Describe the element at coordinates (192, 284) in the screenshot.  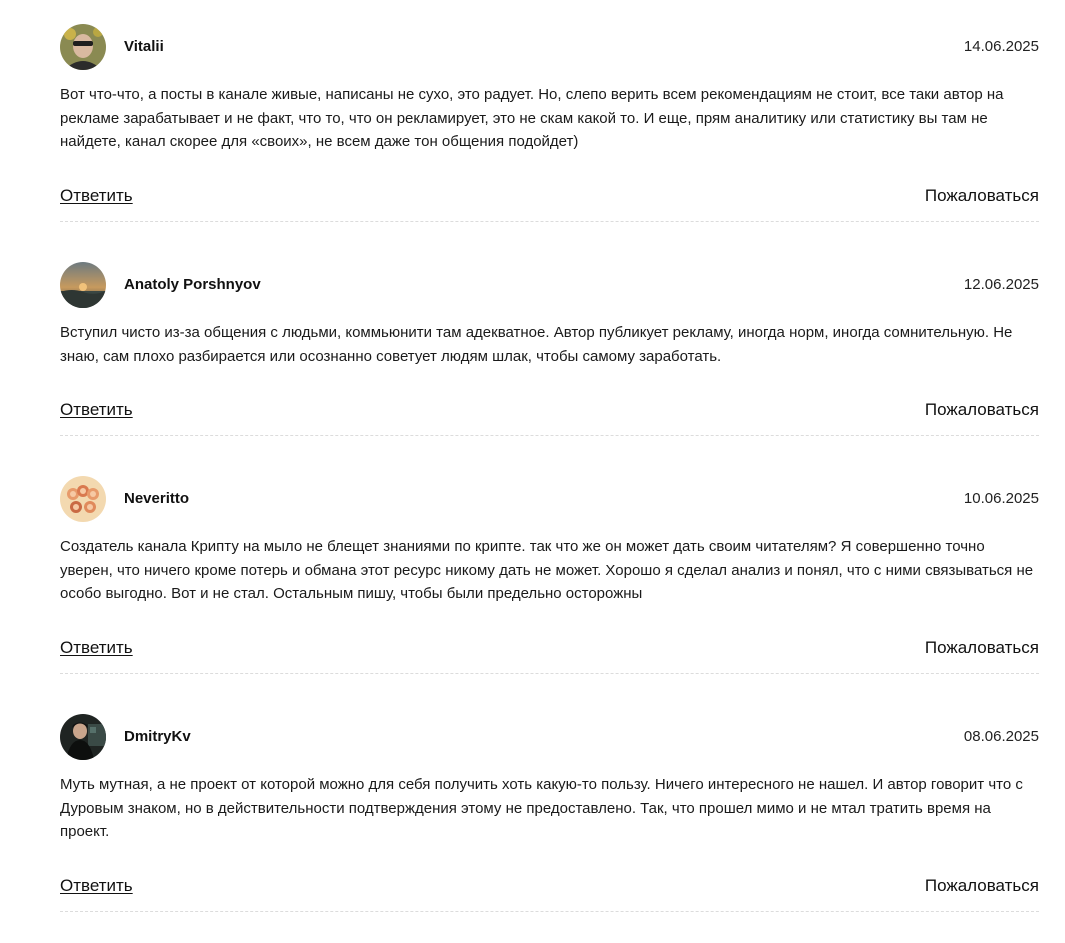
I see `comment-author: Anatoly Porshnyov` at that location.